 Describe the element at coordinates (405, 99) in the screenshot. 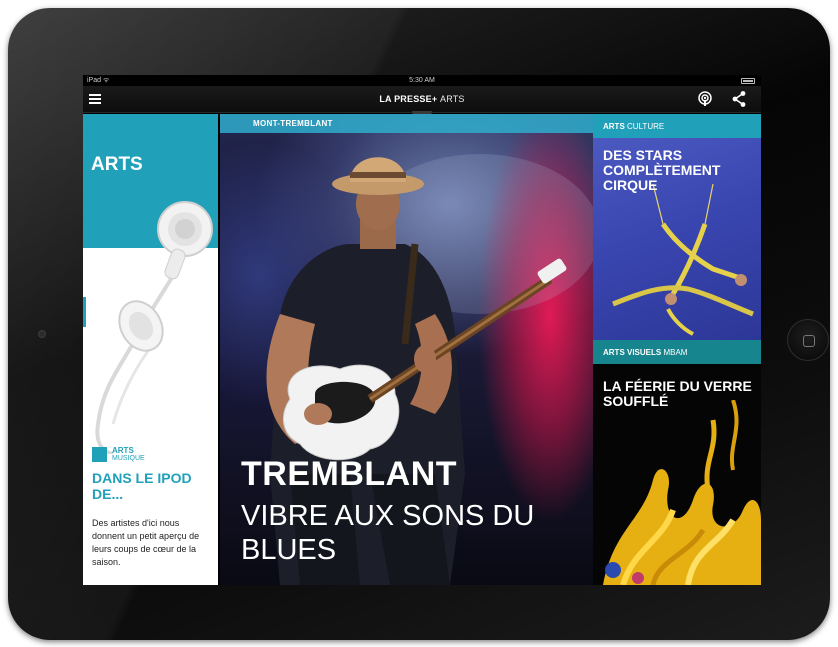

I see `brand-name: LA PRESSE` at that location.